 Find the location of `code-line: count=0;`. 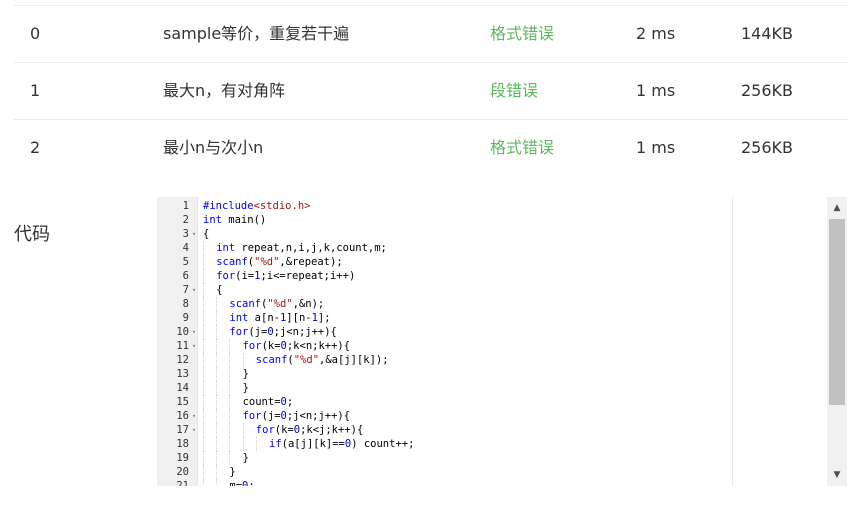

code-line: count=0; is located at coordinates (268, 402).